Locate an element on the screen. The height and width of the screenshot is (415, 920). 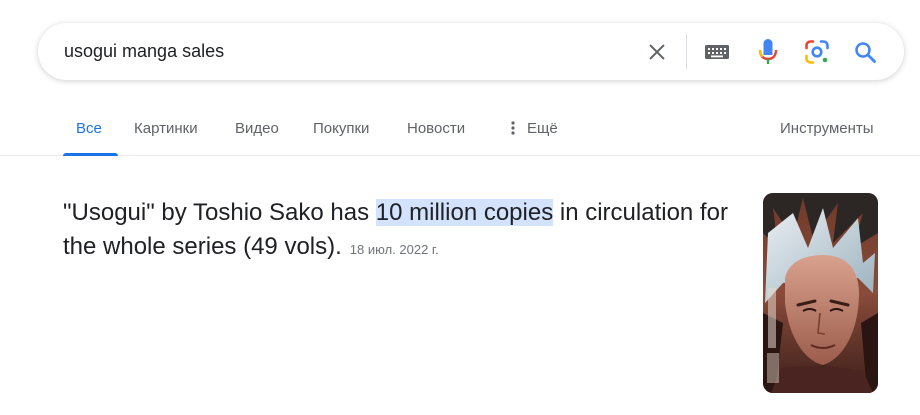
tab-label: Ещё is located at coordinates (542, 128).